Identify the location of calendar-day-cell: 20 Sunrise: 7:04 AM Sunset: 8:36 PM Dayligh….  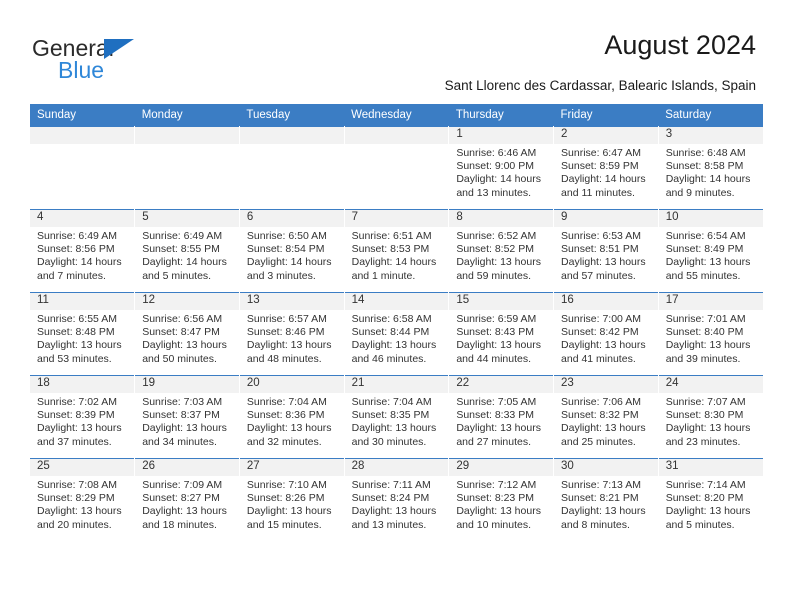
(292, 417).